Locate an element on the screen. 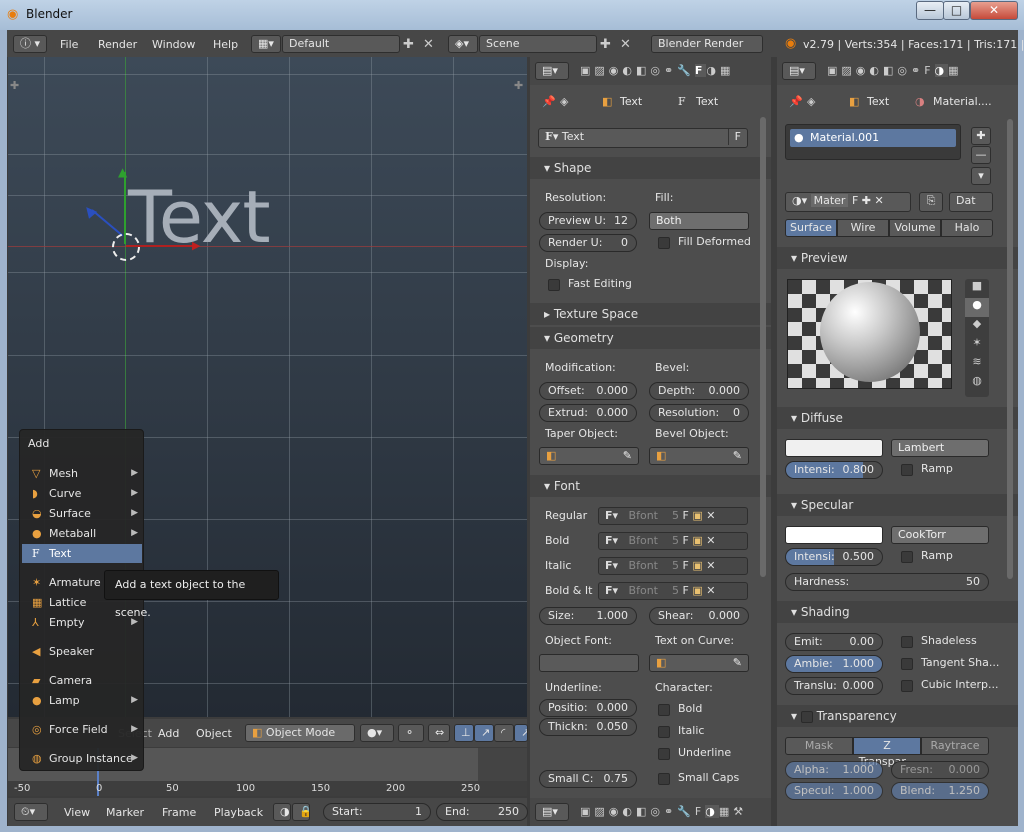 This screenshot has width=1024, height=832. offset-field: Offset: 0.000 is located at coordinates (588, 391).